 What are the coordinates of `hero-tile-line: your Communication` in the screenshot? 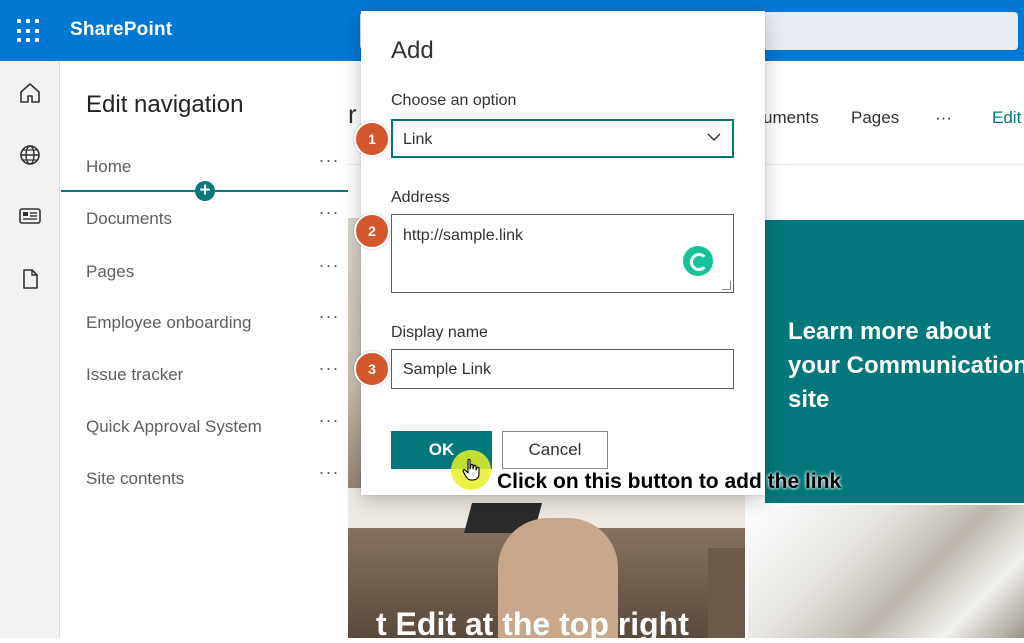 It's located at (906, 365).